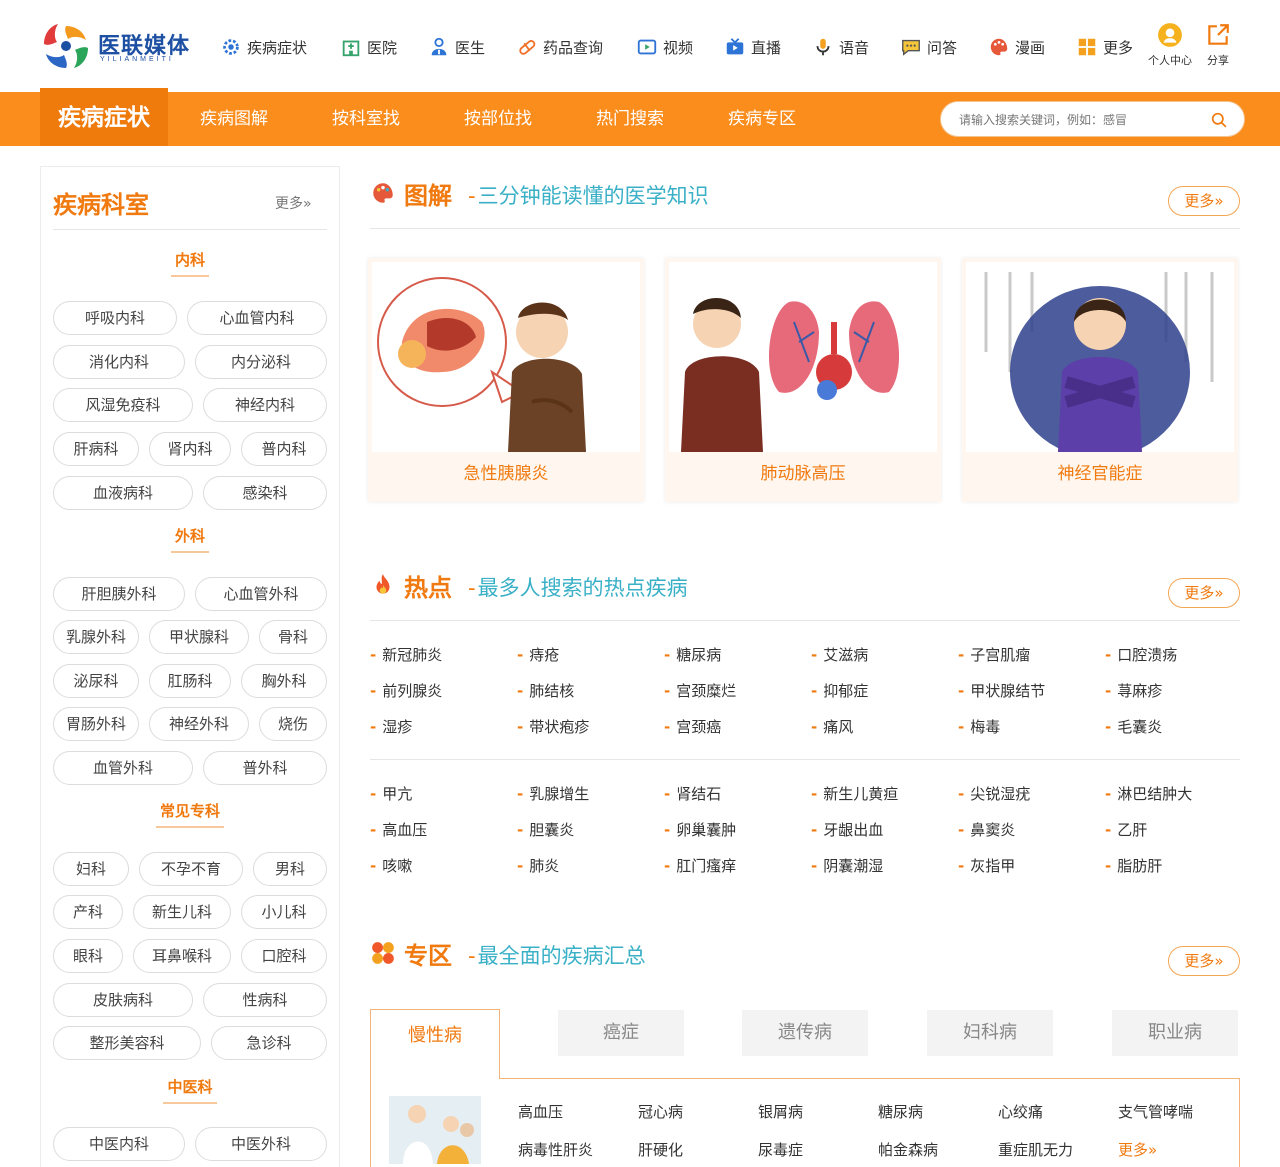  Describe the element at coordinates (780, 1111) in the screenshot. I see `zone-disease-link: 银屑病` at that location.